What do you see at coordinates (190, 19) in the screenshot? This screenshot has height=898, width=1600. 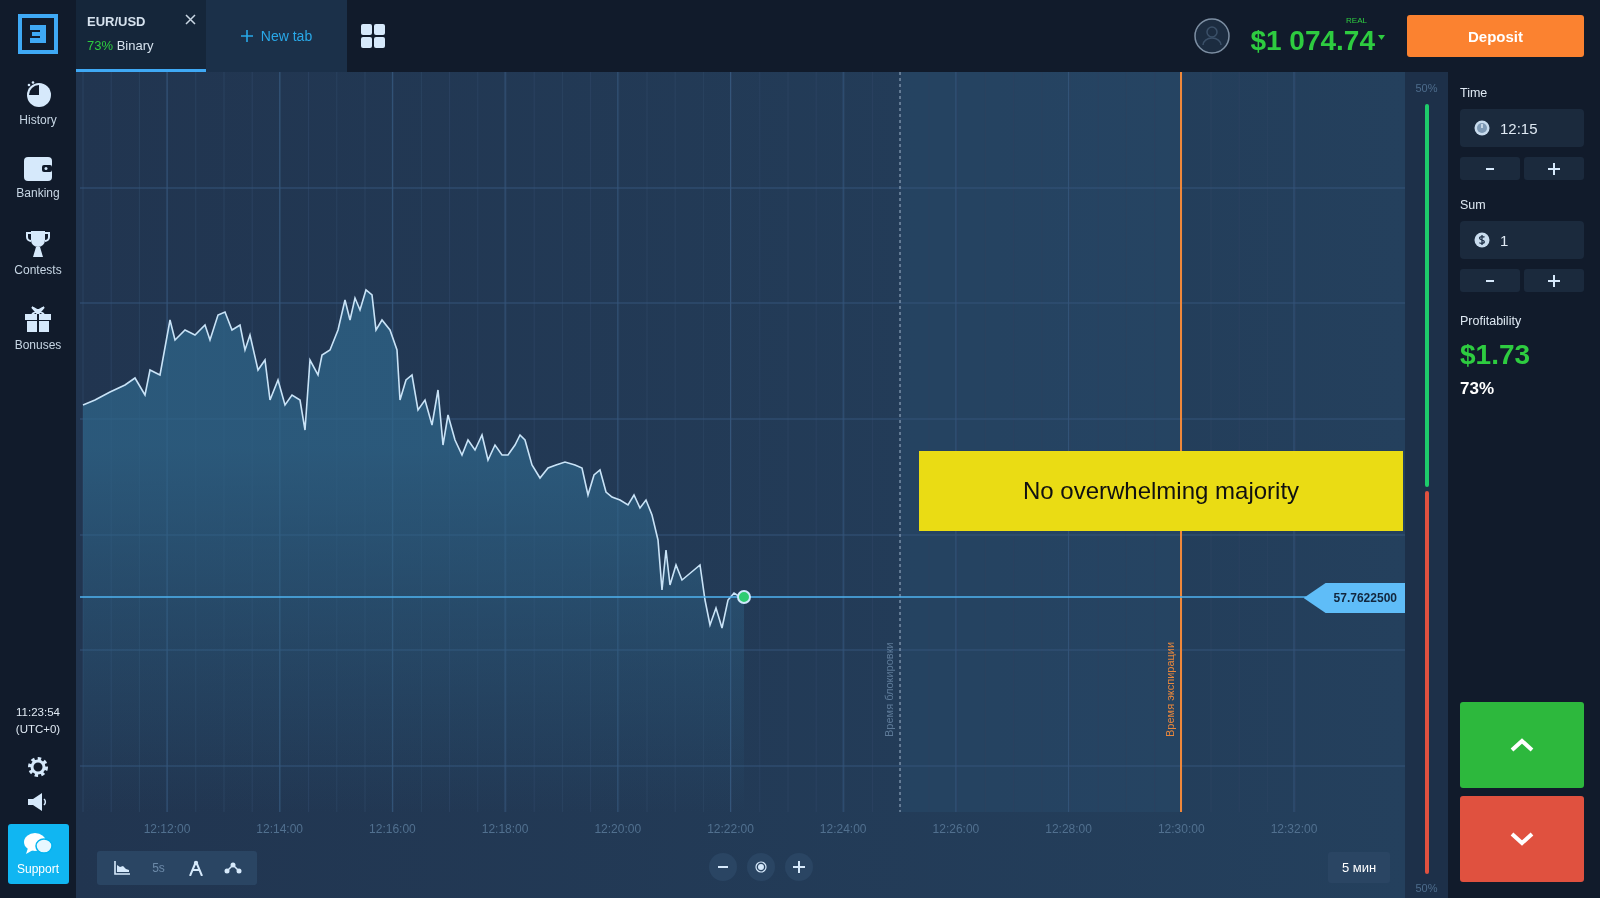 I see `close-icon` at bounding box center [190, 19].